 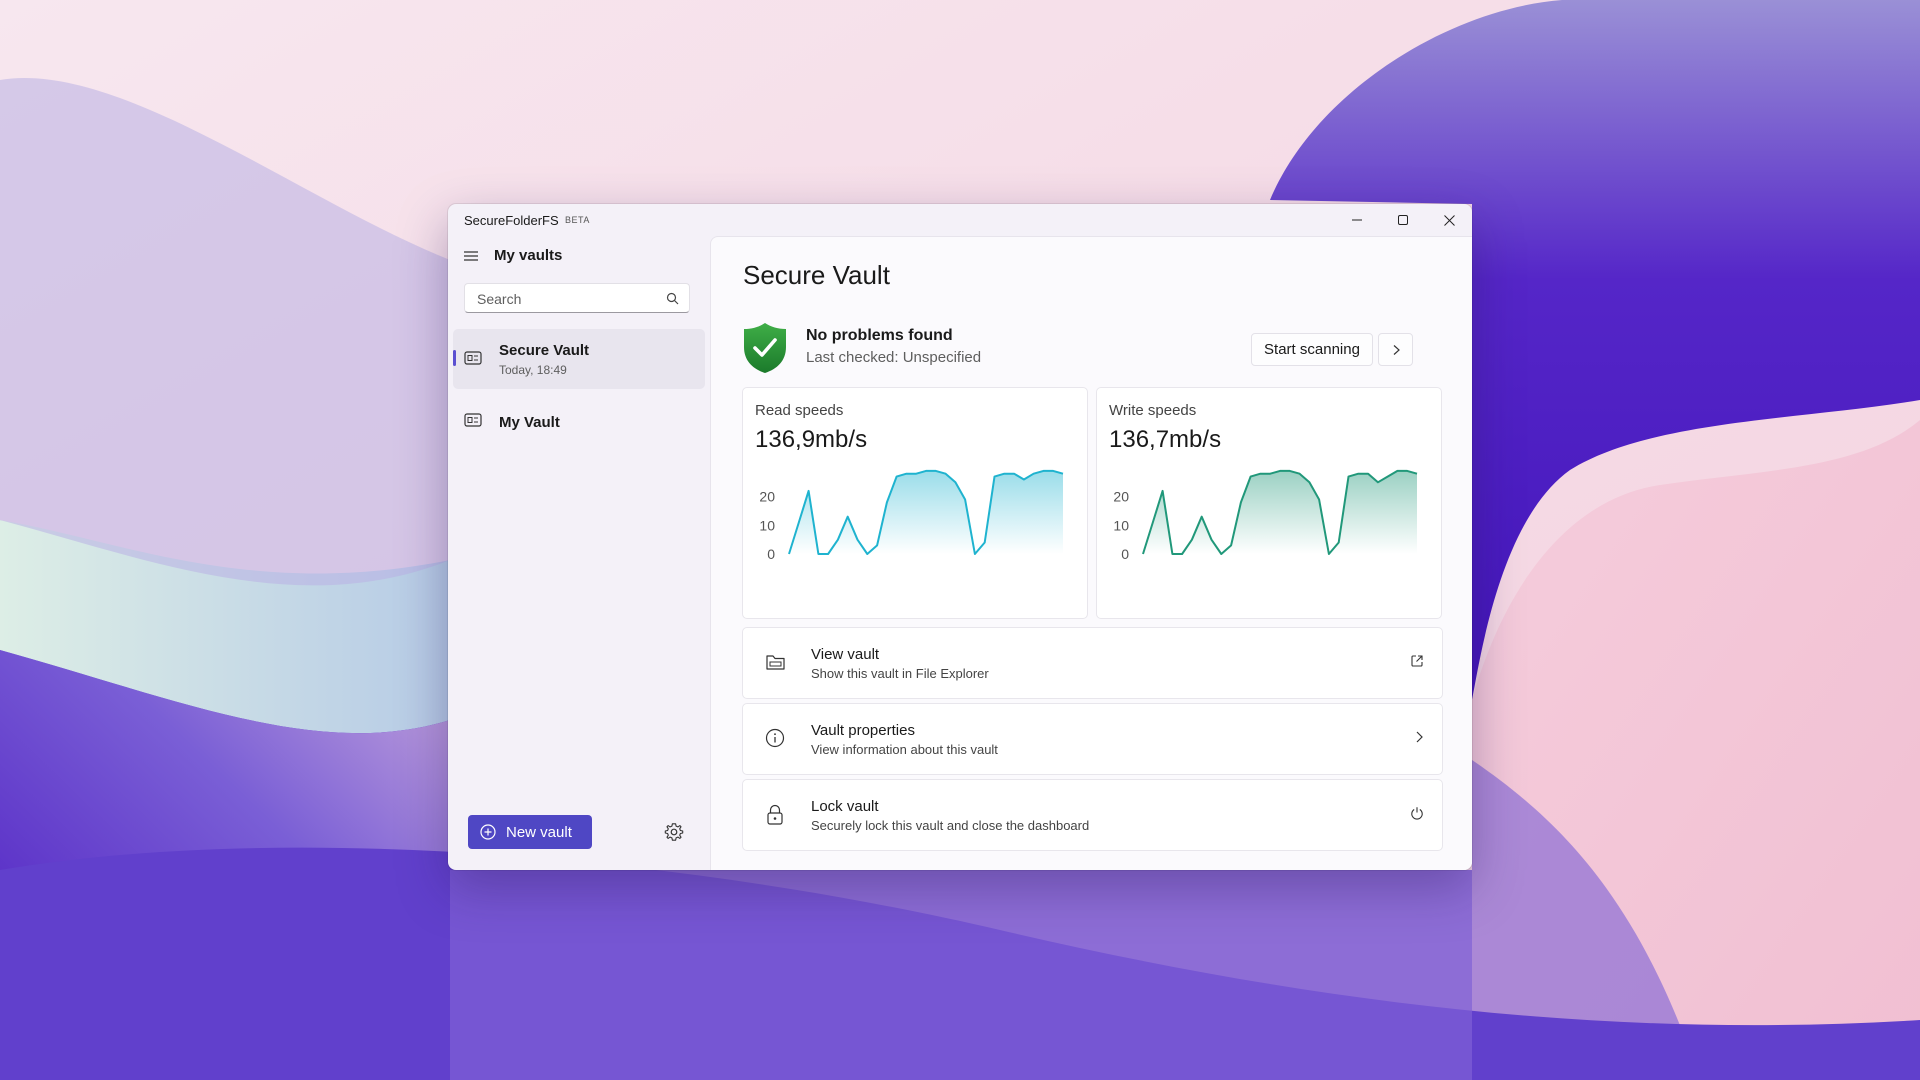 What do you see at coordinates (528, 255) in the screenshot?
I see `sidebar-header: My vaults` at bounding box center [528, 255].